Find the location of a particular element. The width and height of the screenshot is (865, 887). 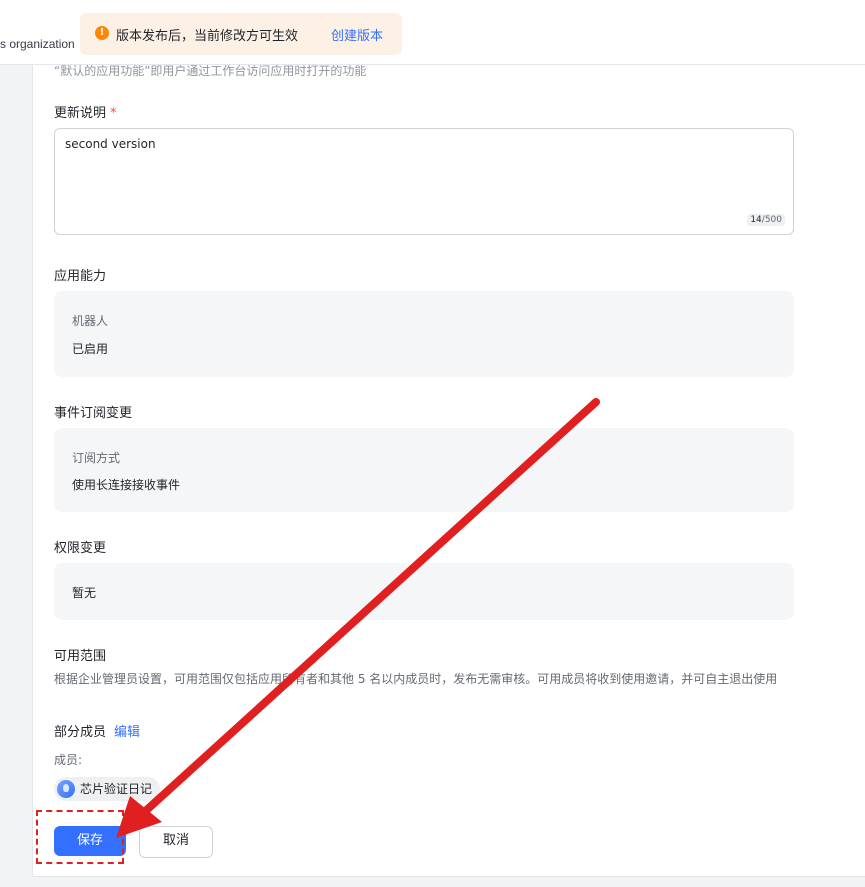

required-mark: * is located at coordinates (113, 113).